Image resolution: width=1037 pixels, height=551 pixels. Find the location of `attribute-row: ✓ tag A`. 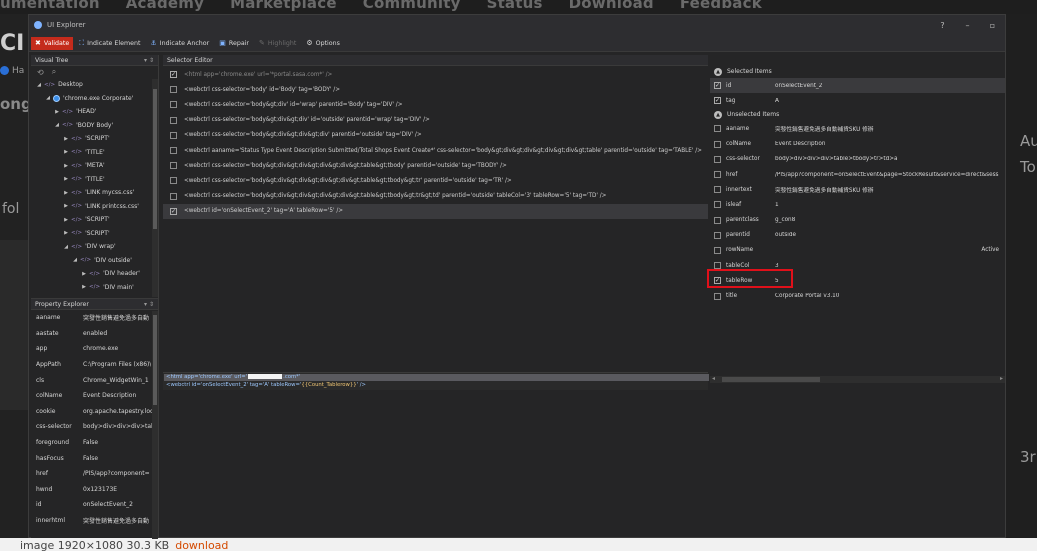

attribute-row: ✓ tag A is located at coordinates (857, 100).